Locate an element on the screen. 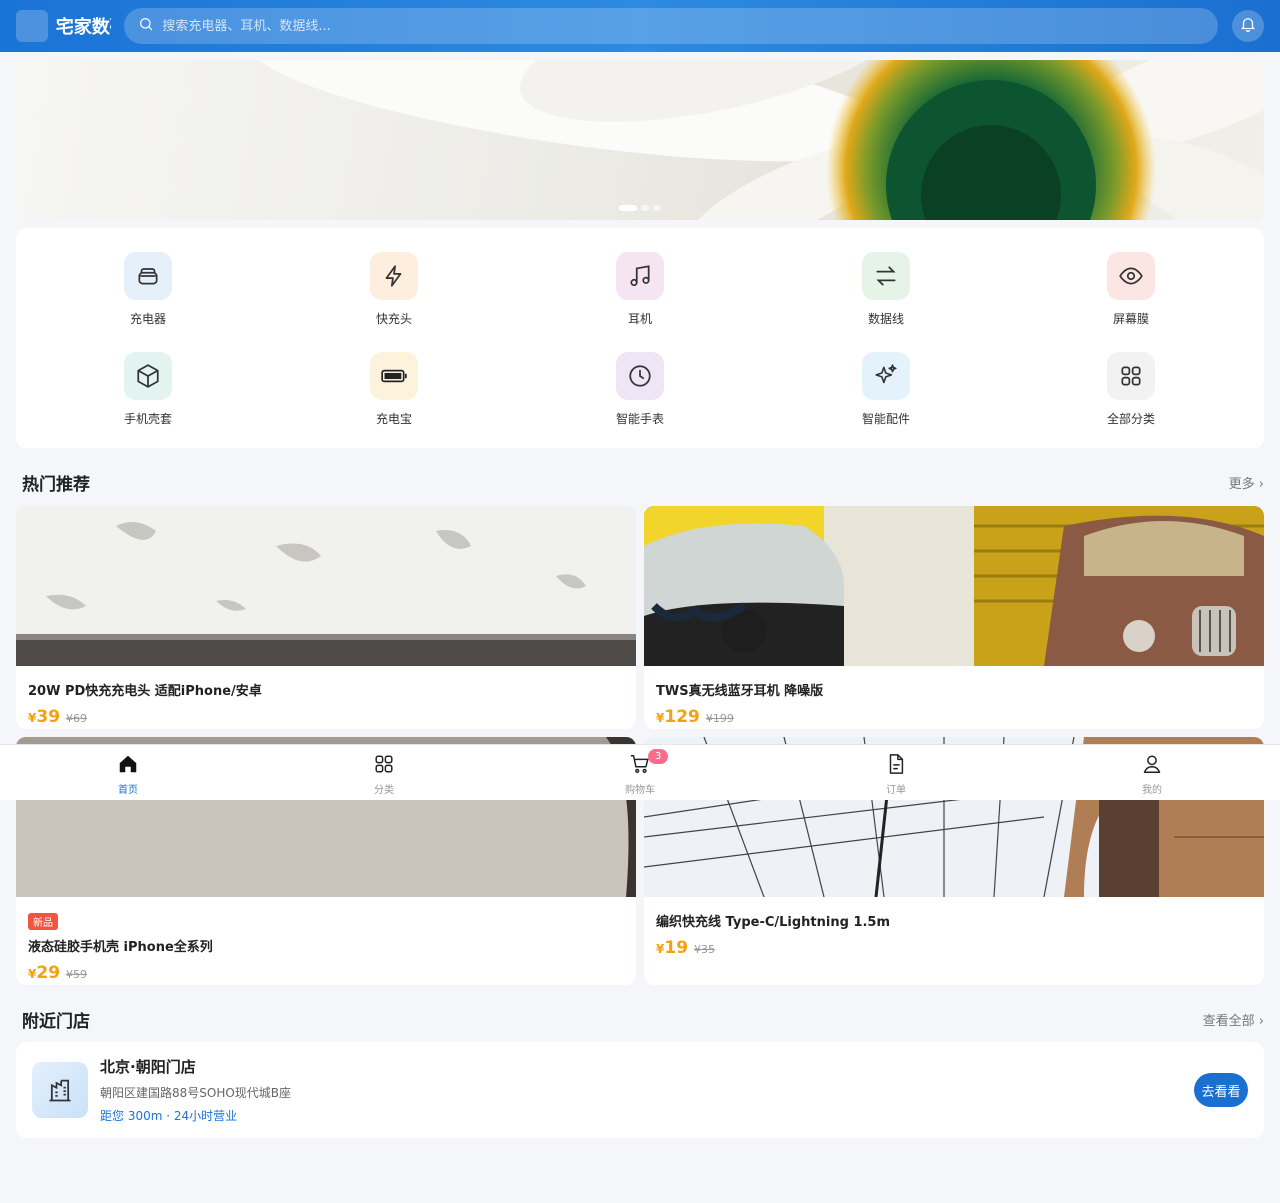  product-name: 液态硅胶手机壳 iPhone全系列 is located at coordinates (120, 947).